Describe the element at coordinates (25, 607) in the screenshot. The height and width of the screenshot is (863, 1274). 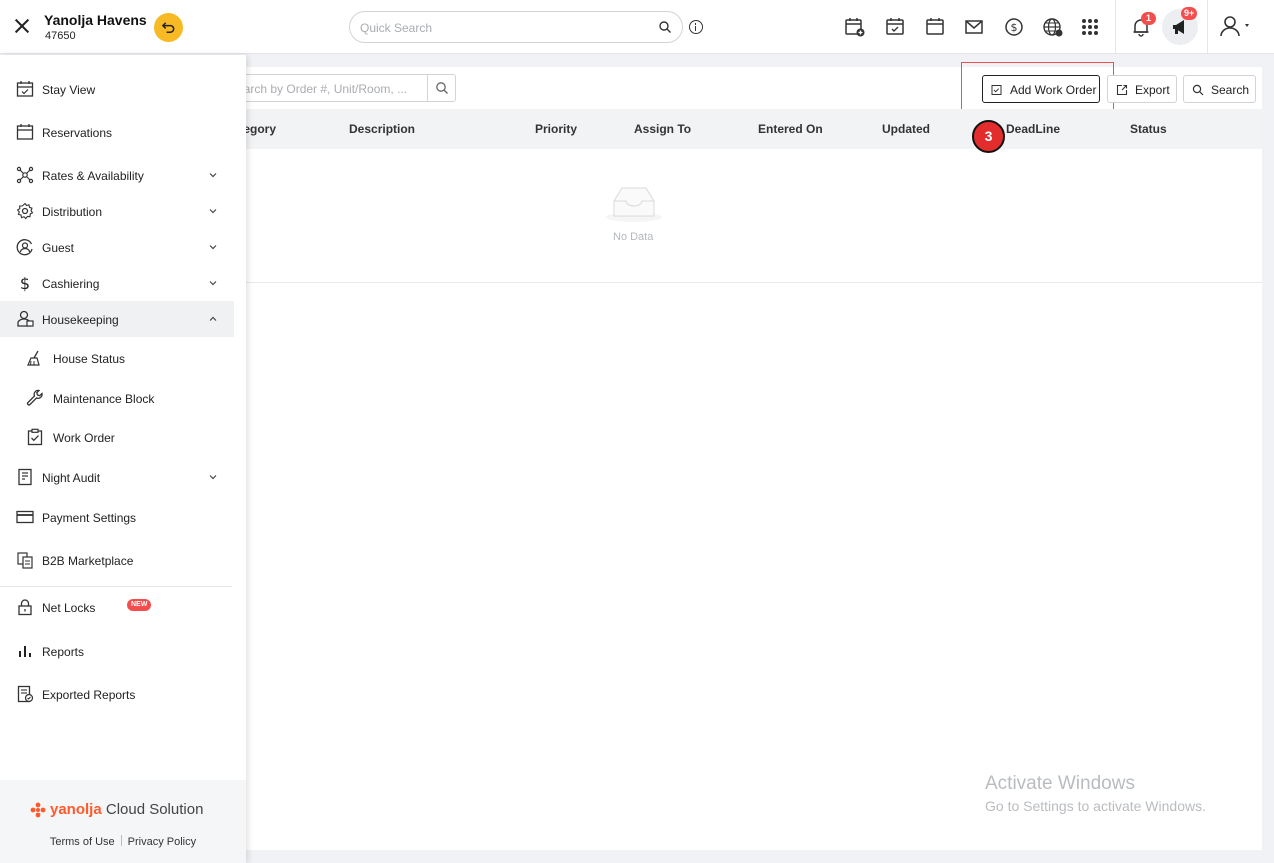
I see `lock-icon` at that location.